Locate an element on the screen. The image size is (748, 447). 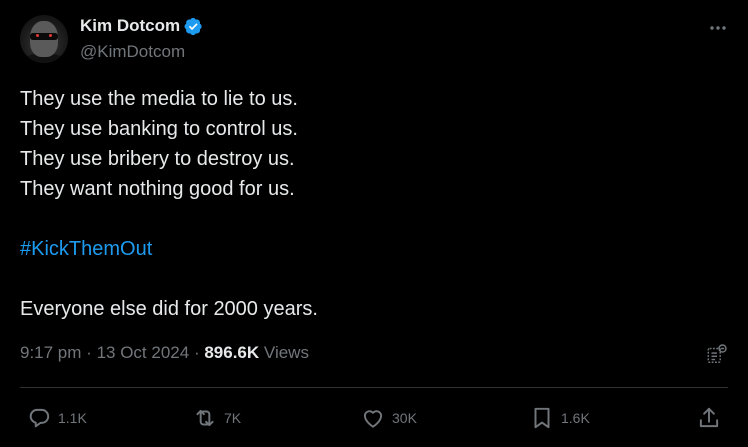
heart-icon is located at coordinates (373, 419).